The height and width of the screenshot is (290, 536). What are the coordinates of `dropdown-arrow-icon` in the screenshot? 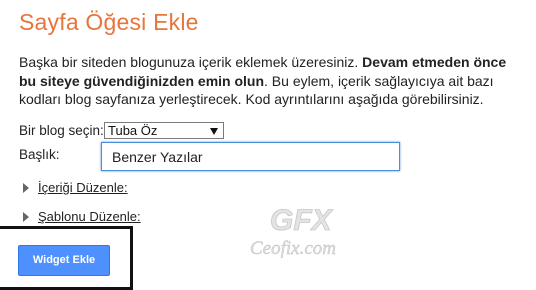 It's located at (214, 131).